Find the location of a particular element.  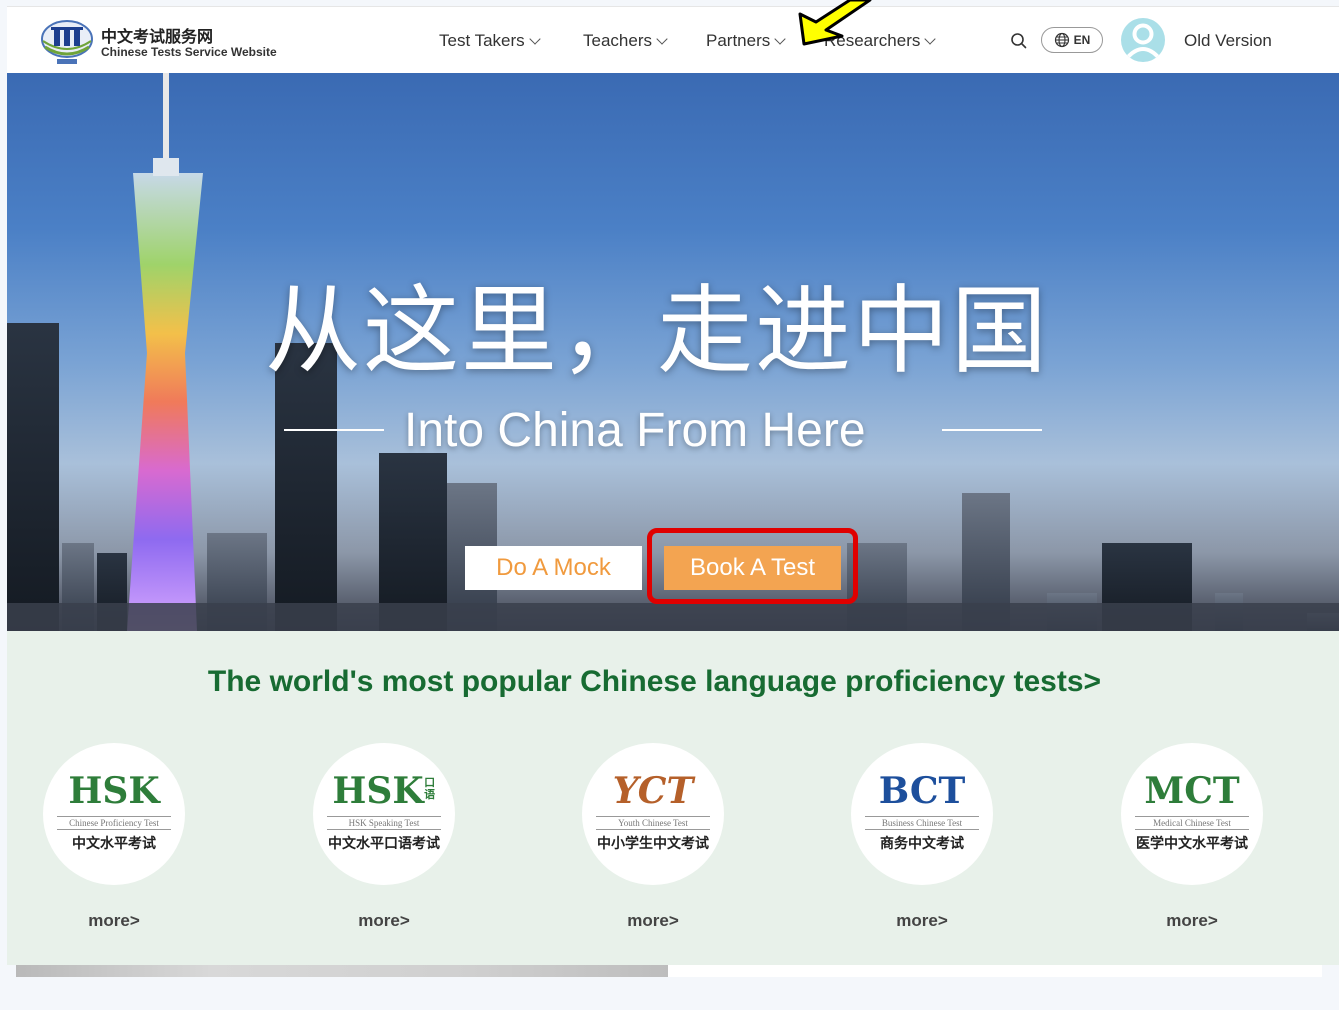

logo-title-en: Chinese Tests Service Website is located at coordinates (189, 52).